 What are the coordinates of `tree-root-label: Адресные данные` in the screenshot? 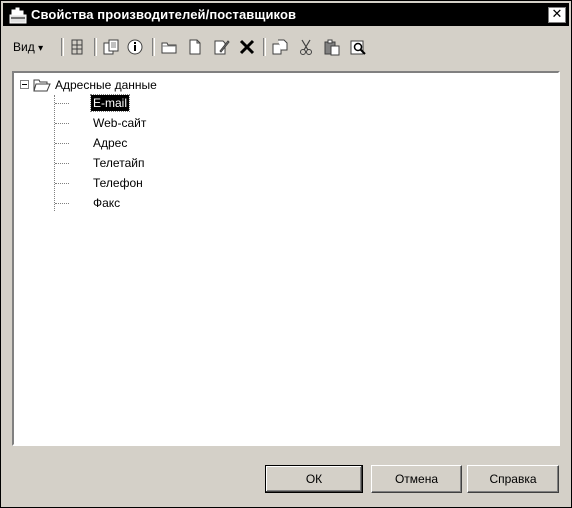 It's located at (106, 85).